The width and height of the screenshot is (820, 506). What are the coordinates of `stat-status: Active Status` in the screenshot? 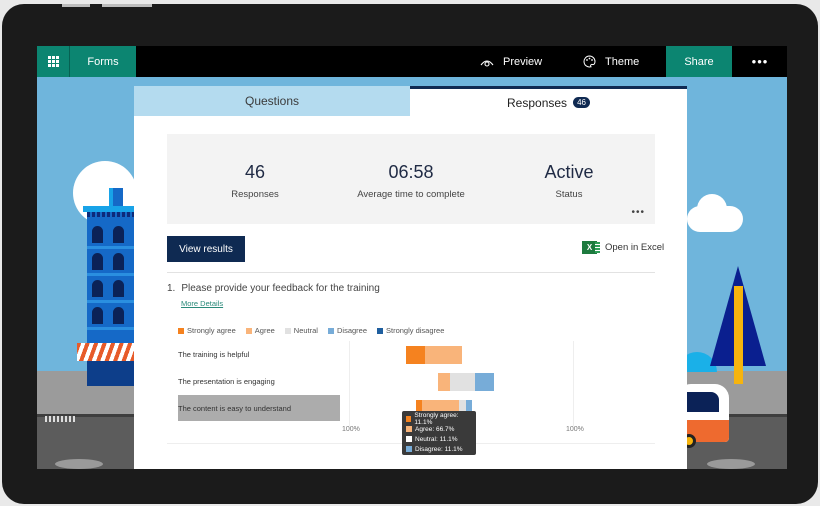 It's located at (569, 181).